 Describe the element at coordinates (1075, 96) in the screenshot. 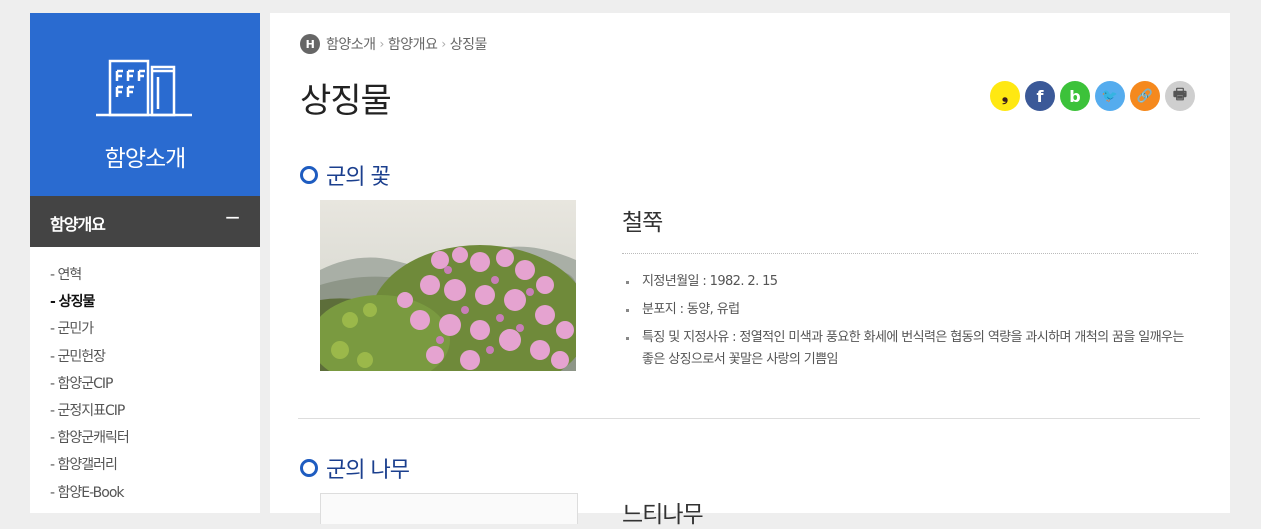

I see `band-icon: b` at that location.